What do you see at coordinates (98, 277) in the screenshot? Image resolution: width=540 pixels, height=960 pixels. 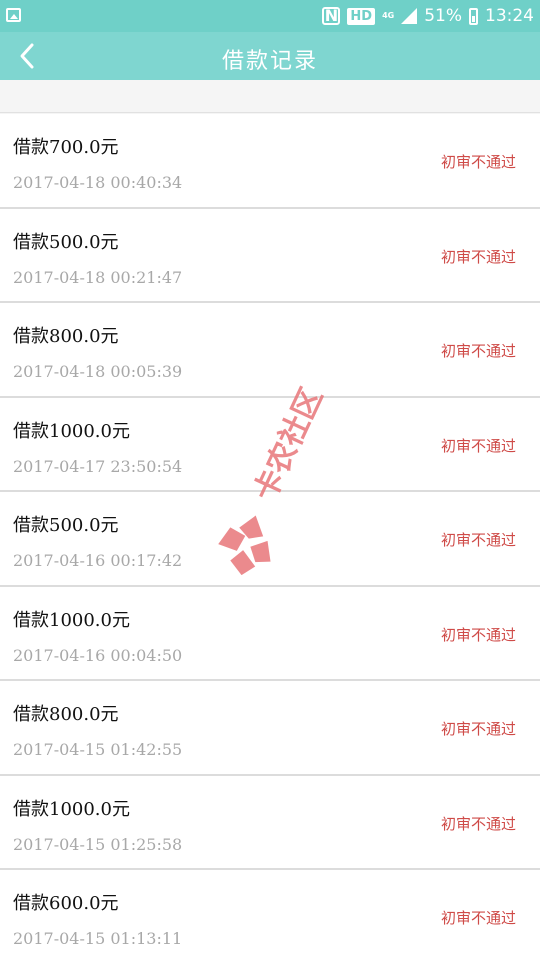 I see `loan-time: 2017-04-18 00:21:47` at bounding box center [98, 277].